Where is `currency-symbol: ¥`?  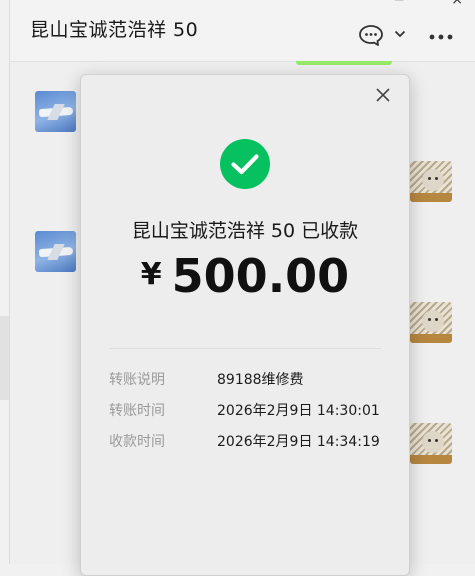
currency-symbol: ¥ is located at coordinates (151, 274).